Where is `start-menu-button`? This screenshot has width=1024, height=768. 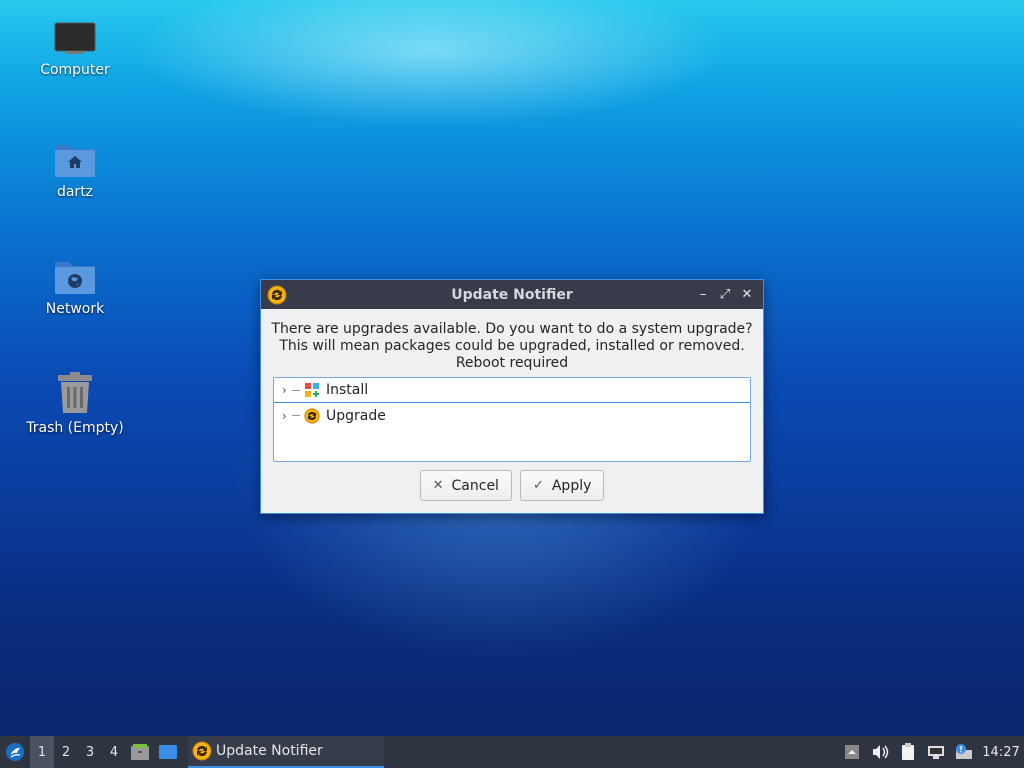
start-menu-button is located at coordinates (15, 752).